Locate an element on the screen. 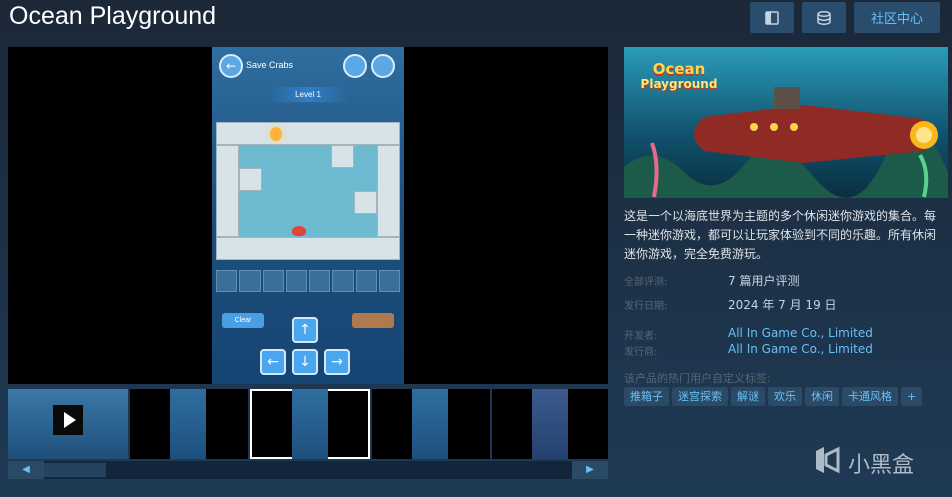 The image size is (952, 497). tag-sokoban: 推箱子 is located at coordinates (646, 396).